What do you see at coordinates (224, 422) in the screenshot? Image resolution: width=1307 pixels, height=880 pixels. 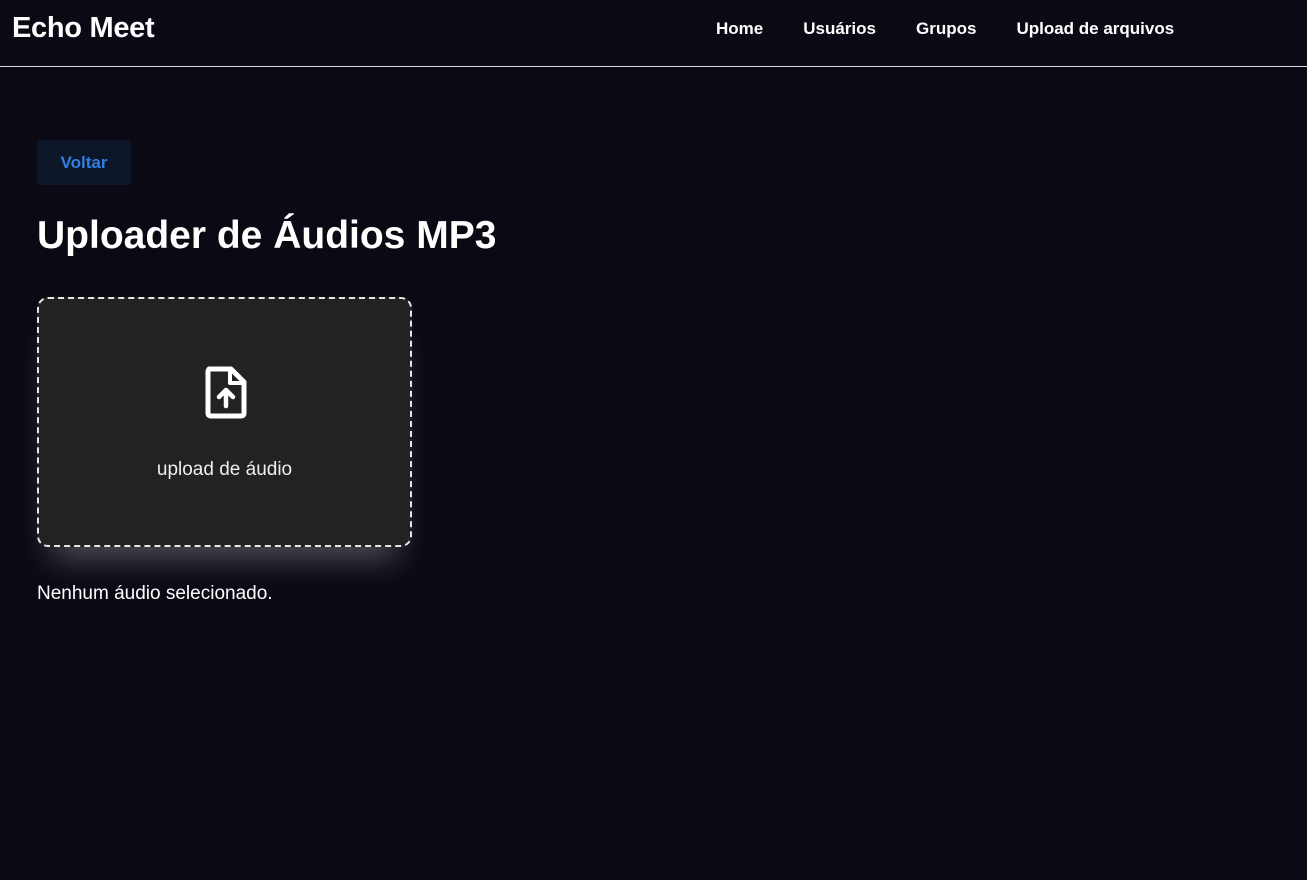 I see `audio-upload-dropzone: upload de áudio` at bounding box center [224, 422].